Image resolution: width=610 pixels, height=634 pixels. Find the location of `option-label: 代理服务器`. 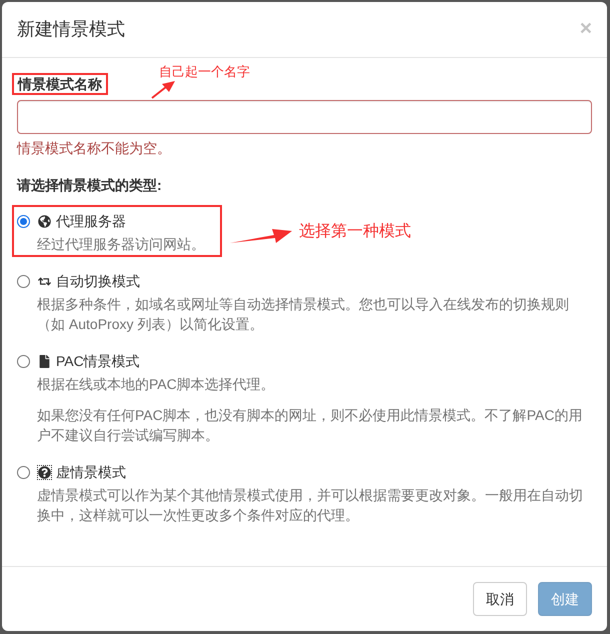

option-label: 代理服务器 is located at coordinates (91, 221).